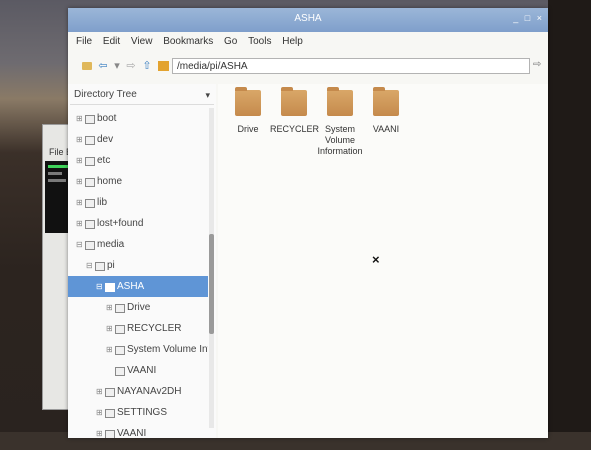  Describe the element at coordinates (515, 18) in the screenshot. I see `minimize-button: _` at that location.